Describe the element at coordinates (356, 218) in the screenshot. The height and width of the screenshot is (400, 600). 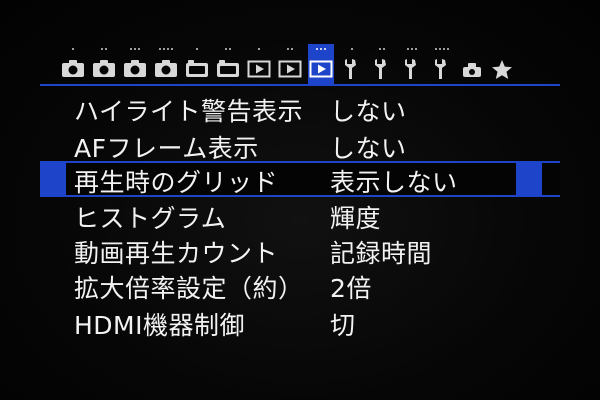
I see `menu-item-value: 輝度` at that location.